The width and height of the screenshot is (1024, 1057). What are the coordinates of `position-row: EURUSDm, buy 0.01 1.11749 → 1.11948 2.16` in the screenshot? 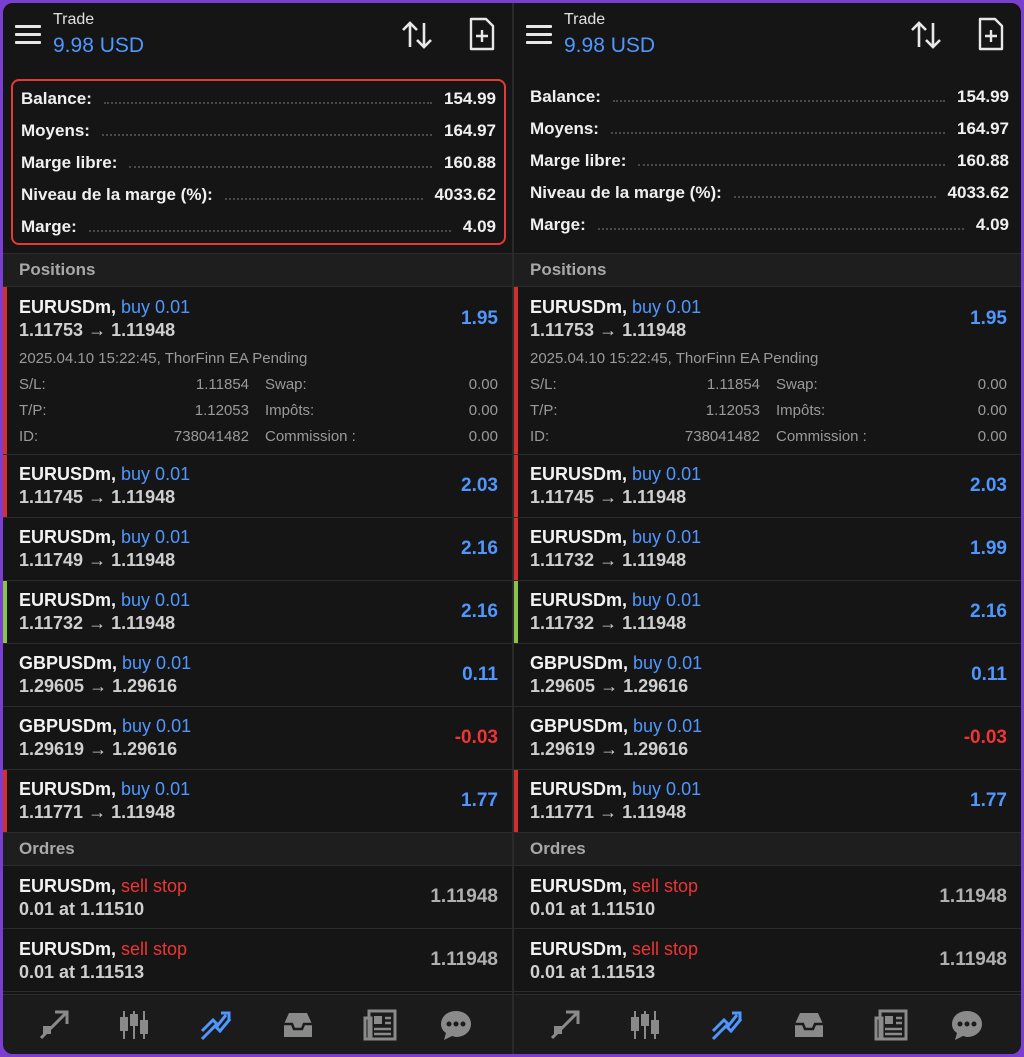 It's located at (257, 549).